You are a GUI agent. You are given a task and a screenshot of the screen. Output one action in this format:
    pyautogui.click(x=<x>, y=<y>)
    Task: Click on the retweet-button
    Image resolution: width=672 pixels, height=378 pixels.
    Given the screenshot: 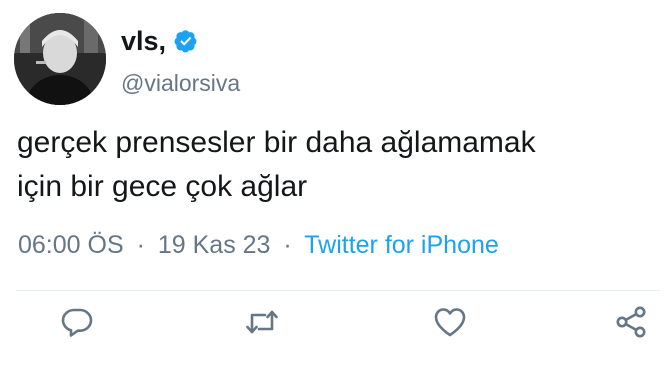 What is the action you would take?
    pyautogui.click(x=262, y=322)
    